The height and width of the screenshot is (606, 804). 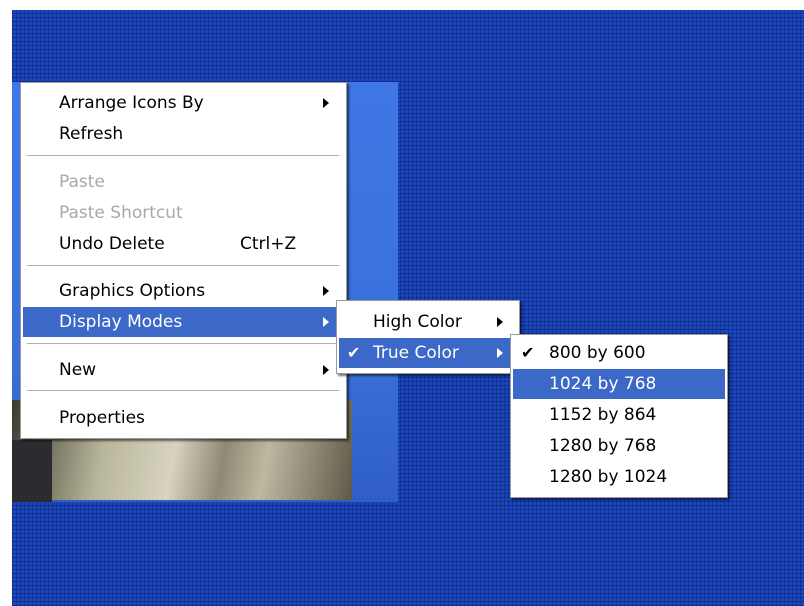 What do you see at coordinates (268, 244) in the screenshot?
I see `menu-item-shortcut: Ctrl+Z` at bounding box center [268, 244].